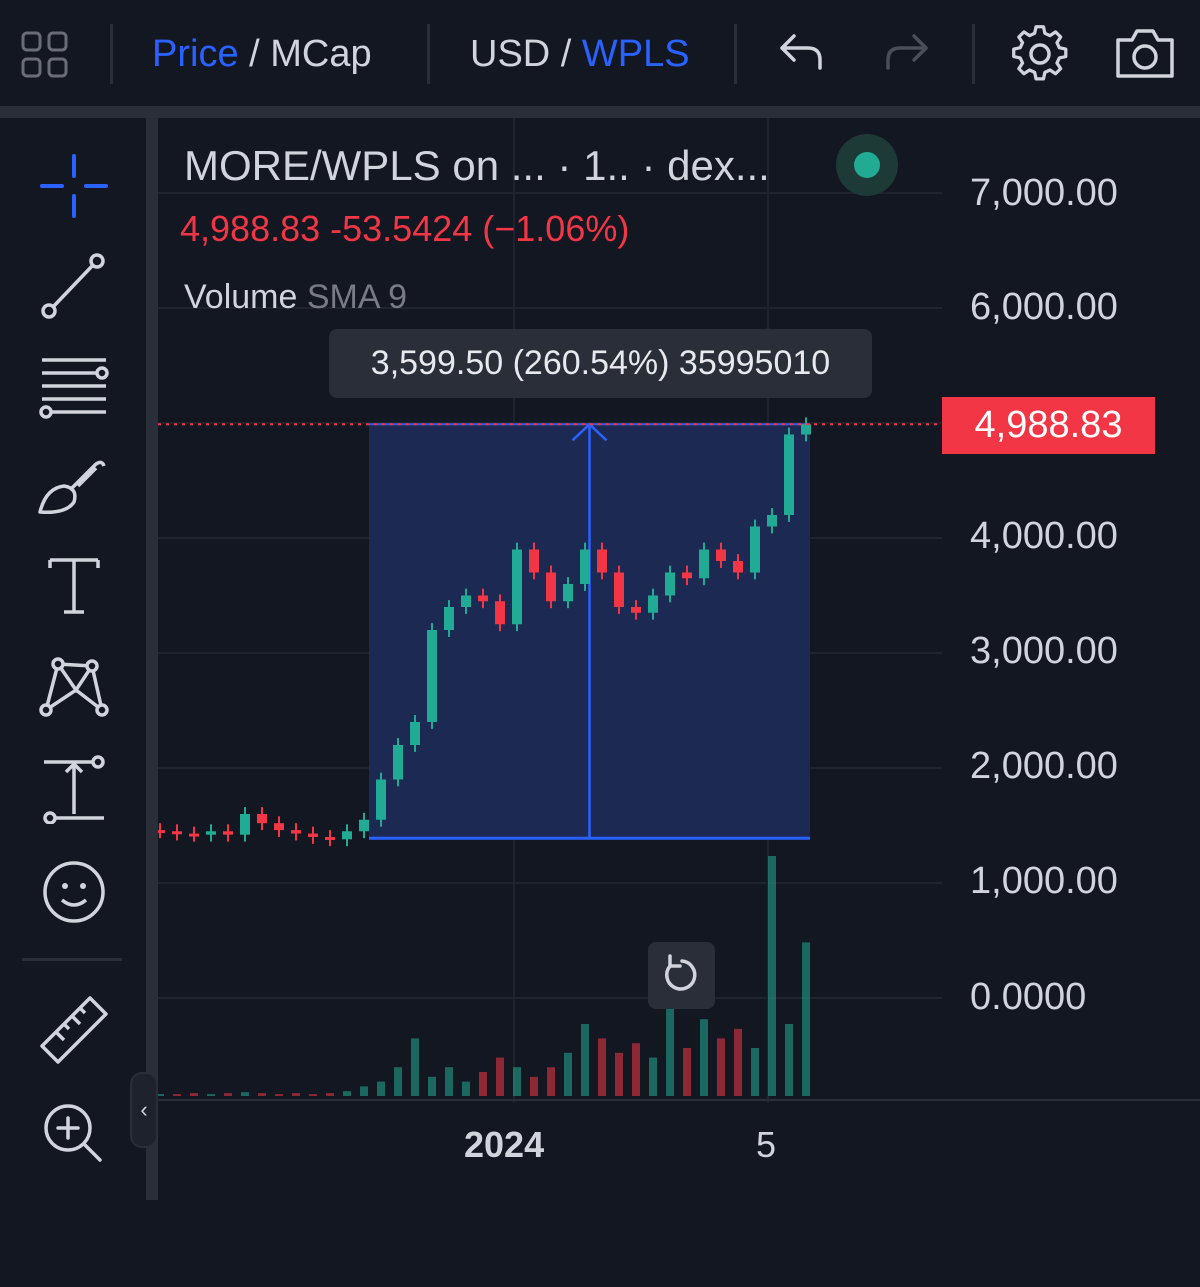  I want to click on current-price-label: 4,988.83, so click(1048, 425).